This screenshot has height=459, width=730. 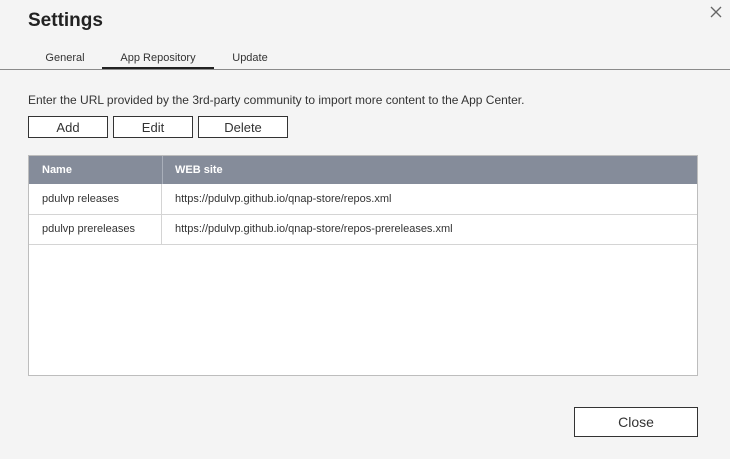 What do you see at coordinates (250, 58) in the screenshot?
I see `tab-update: Update` at bounding box center [250, 58].